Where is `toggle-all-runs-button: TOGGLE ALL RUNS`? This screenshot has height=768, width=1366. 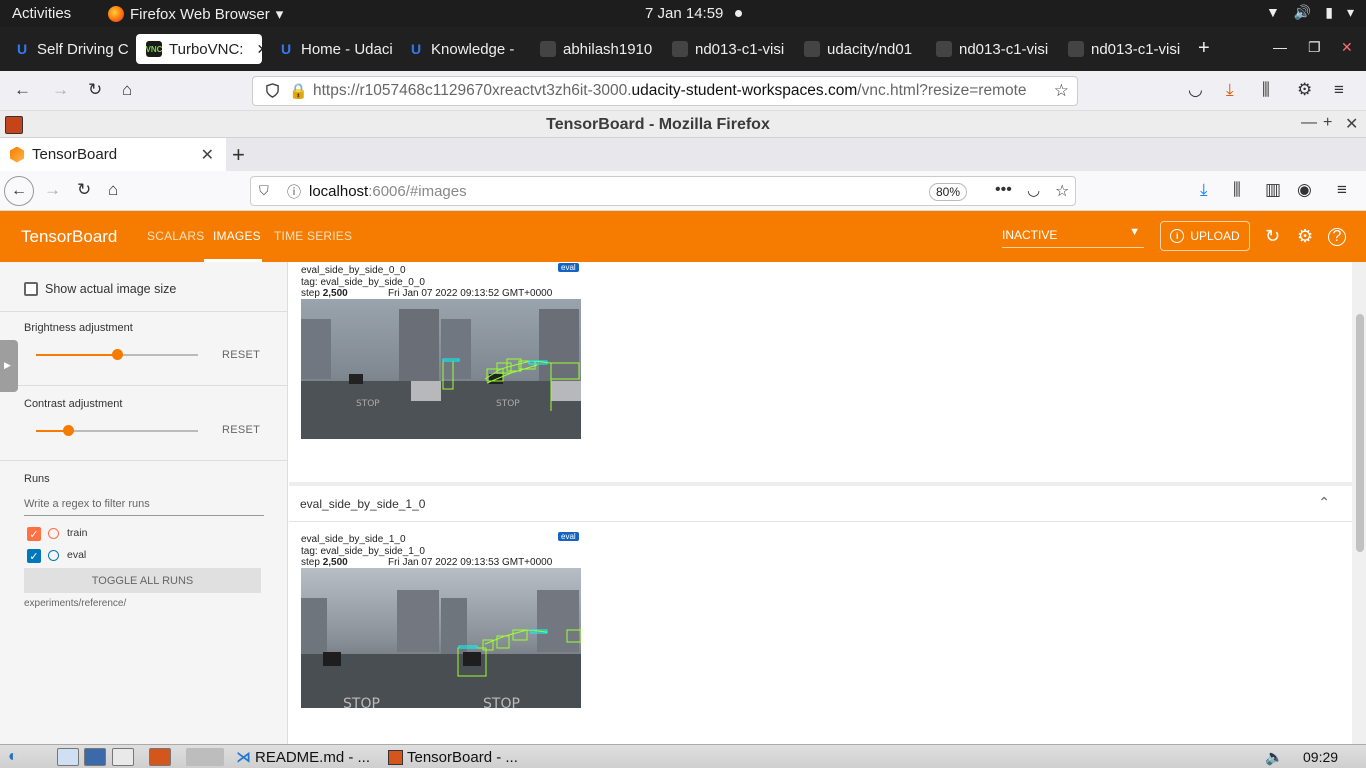 toggle-all-runs-button: TOGGLE ALL RUNS is located at coordinates (142, 580).